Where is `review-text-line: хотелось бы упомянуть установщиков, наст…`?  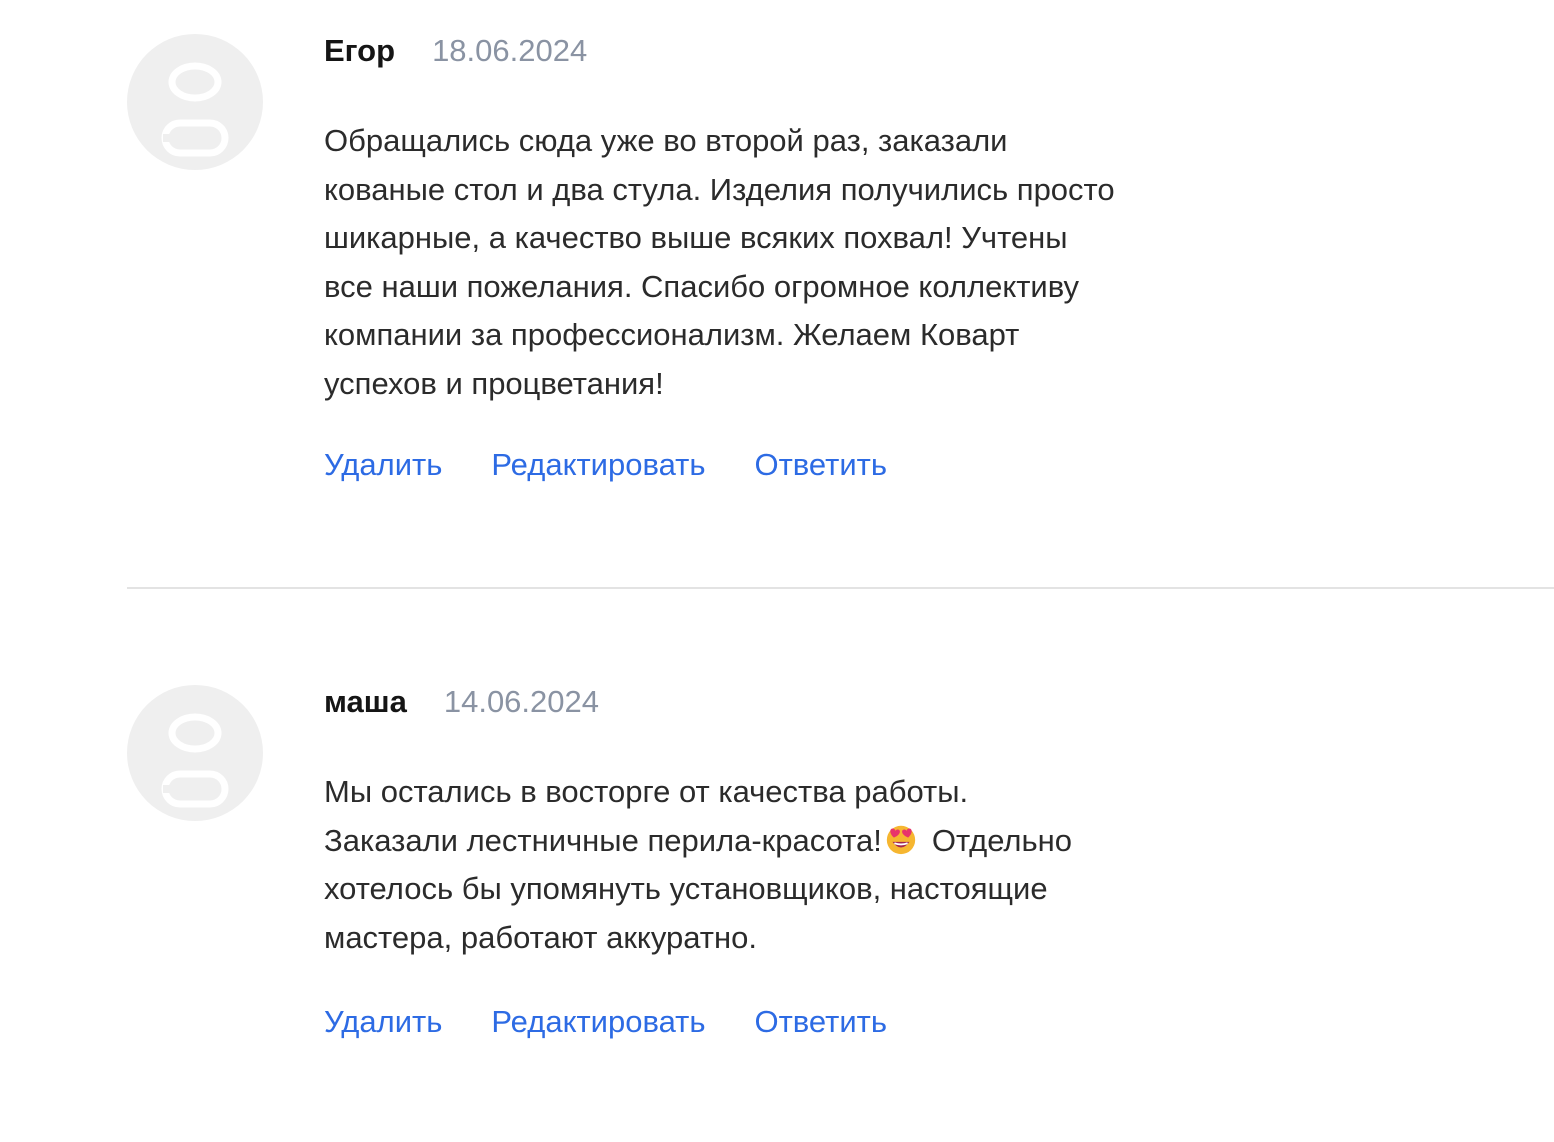 review-text-line: хотелось бы упомянуть установщиков, наст… is located at coordinates (686, 888).